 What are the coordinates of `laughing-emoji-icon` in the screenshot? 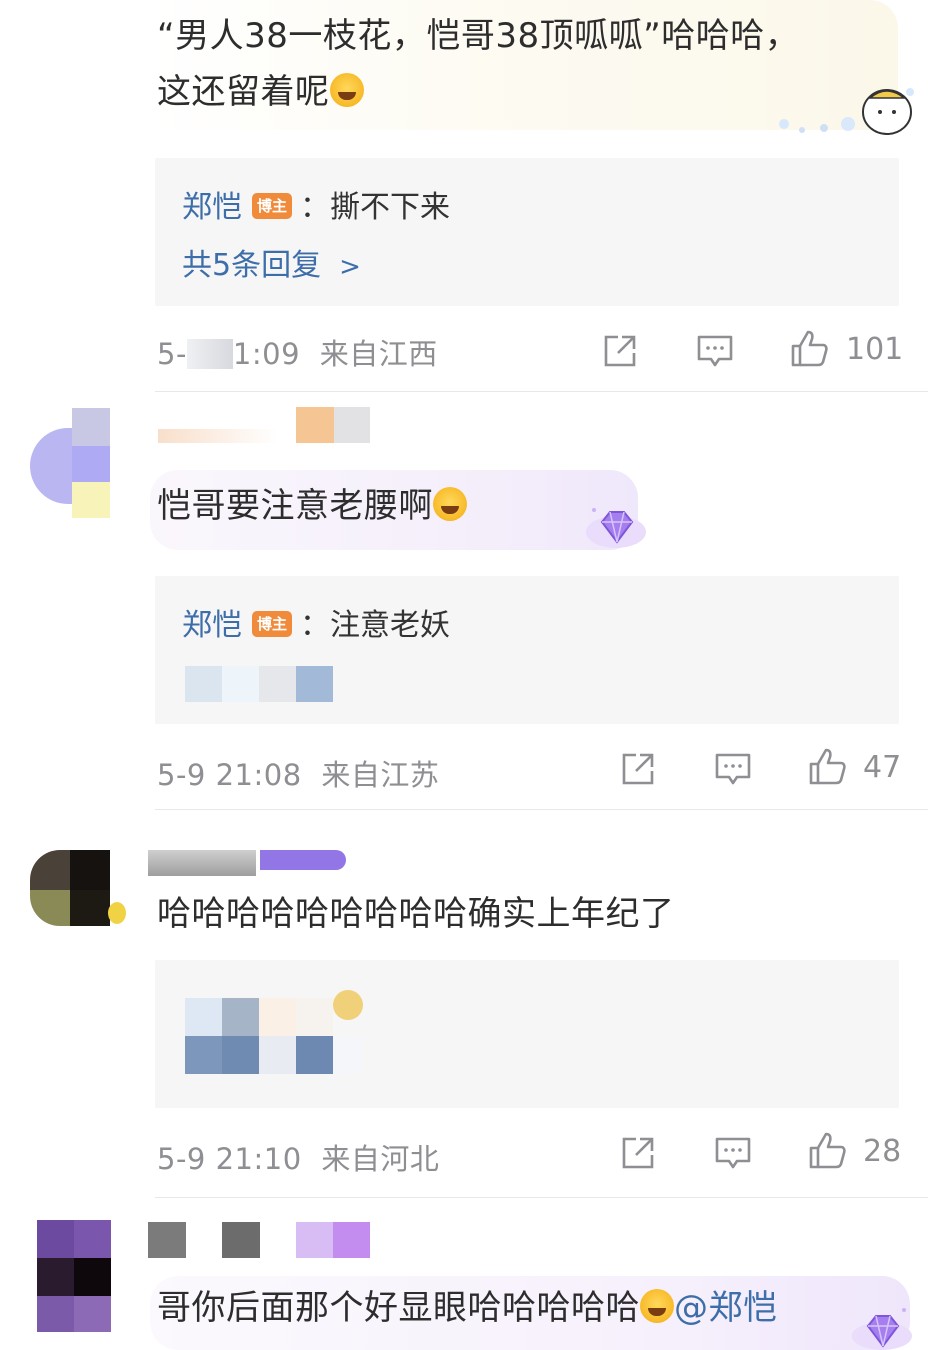 It's located at (346, 90).